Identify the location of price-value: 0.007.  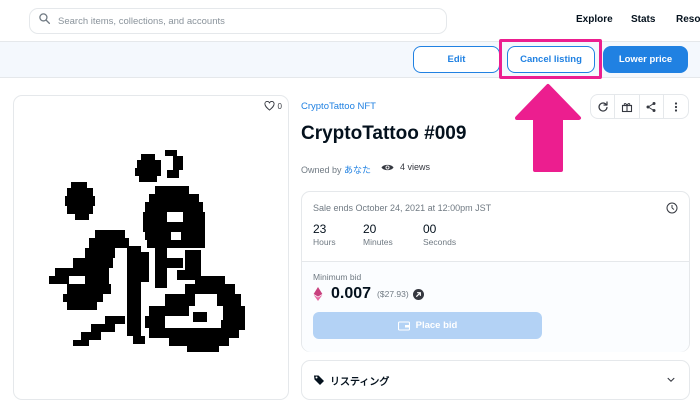
(351, 293).